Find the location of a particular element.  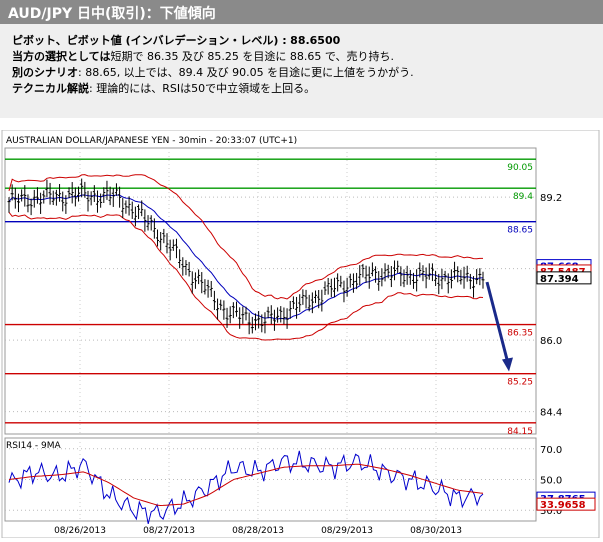

date-tick-label: 08/29/2013 is located at coordinates (347, 531).